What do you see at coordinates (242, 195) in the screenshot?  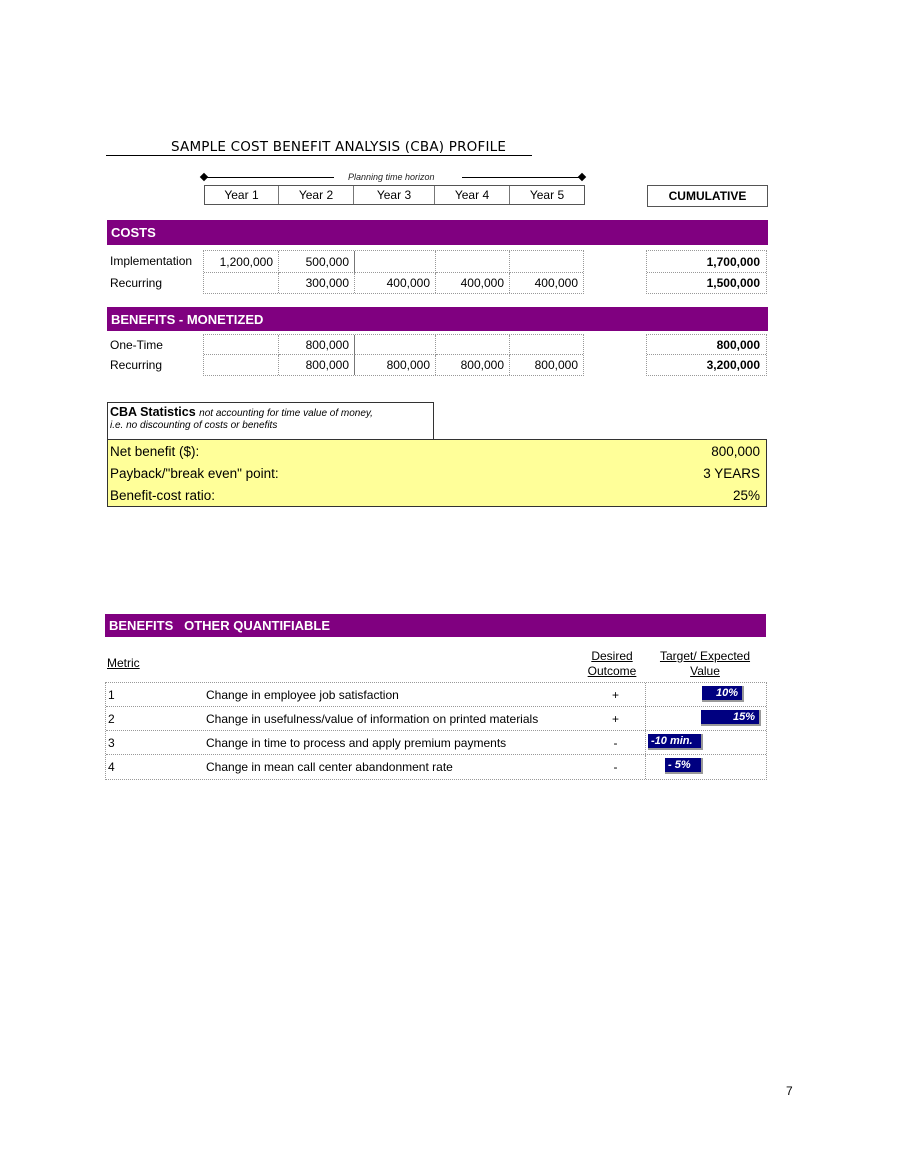 I see `year-header-1: Year 1` at bounding box center [242, 195].